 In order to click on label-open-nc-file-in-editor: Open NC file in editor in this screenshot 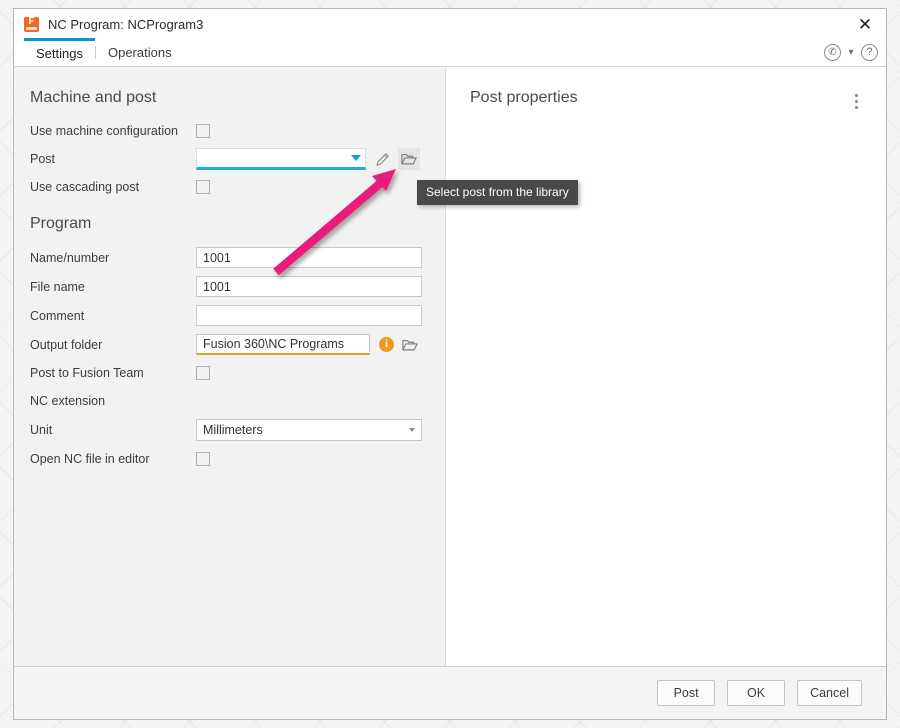, I will do `click(90, 459)`.